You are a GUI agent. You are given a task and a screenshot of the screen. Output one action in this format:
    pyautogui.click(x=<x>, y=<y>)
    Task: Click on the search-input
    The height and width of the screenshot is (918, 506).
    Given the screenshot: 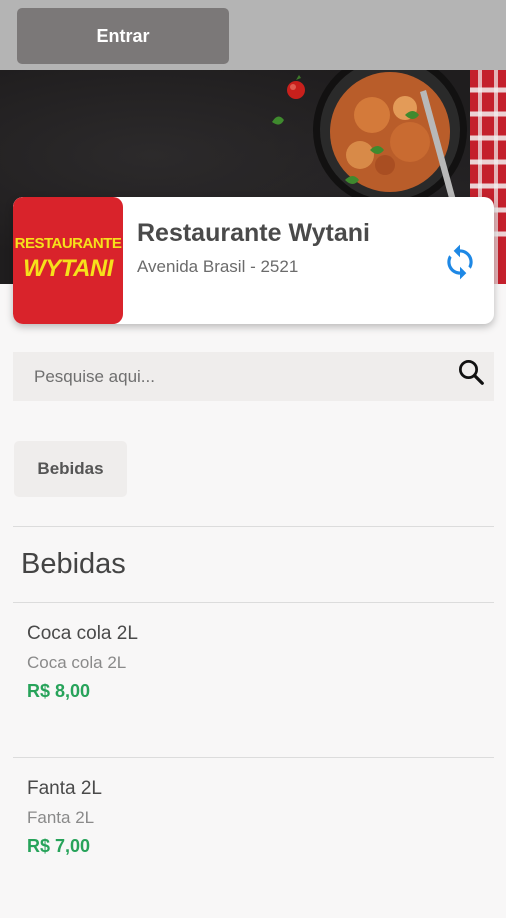 What is the action you would take?
    pyautogui.click(x=228, y=376)
    